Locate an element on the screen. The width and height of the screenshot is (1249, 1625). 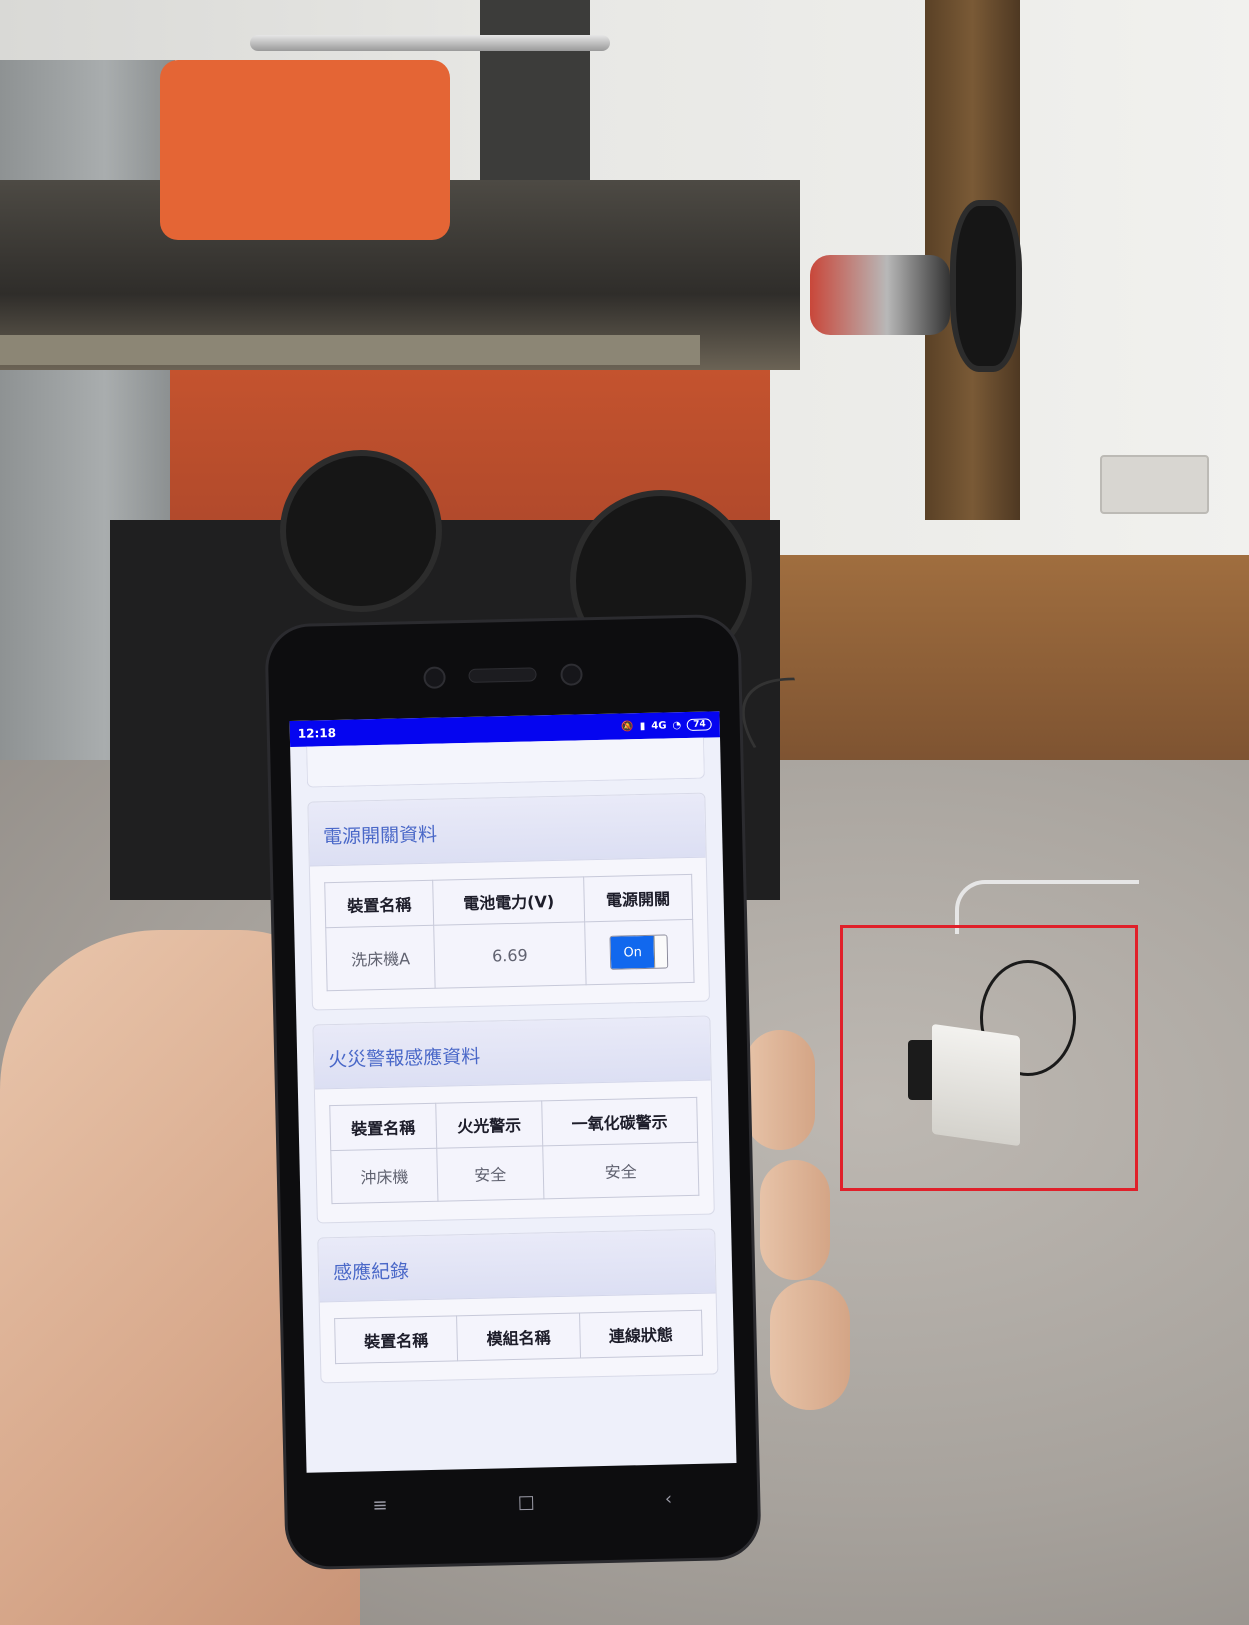
previous-card is located at coordinates (505, 762).